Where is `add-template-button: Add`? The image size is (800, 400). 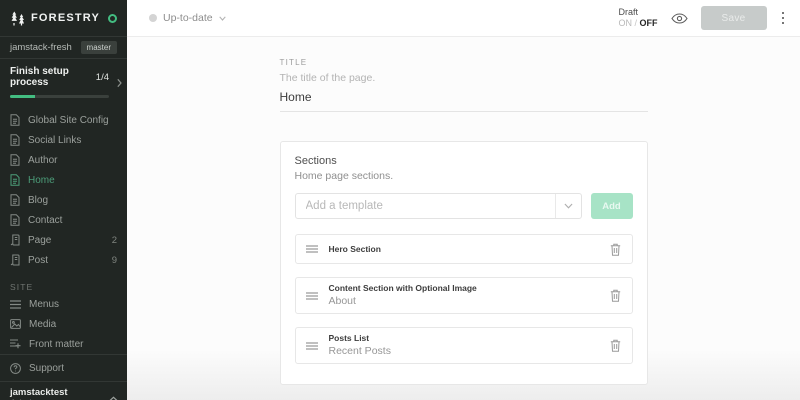
add-template-button: Add is located at coordinates (611, 206).